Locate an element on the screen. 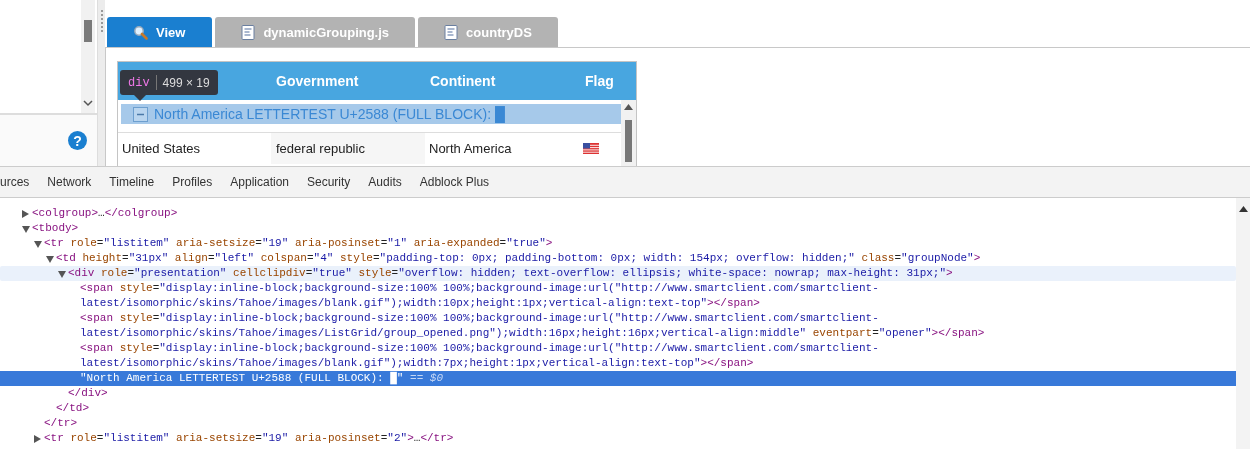 The image size is (1250, 449). dom-tree-row: <colgroup>…</colgroup> is located at coordinates (618, 213).